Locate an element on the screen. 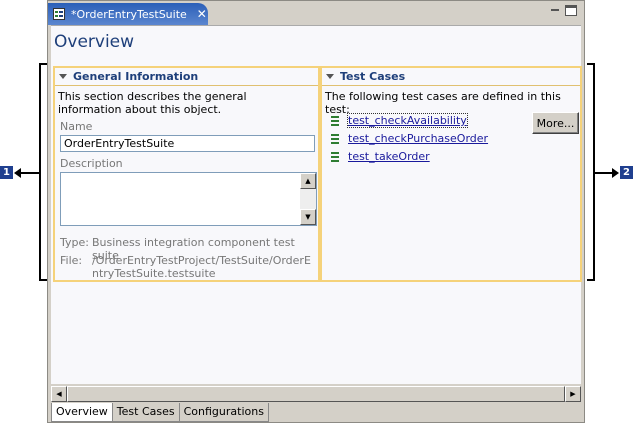  tab-test-cases: Test Cases is located at coordinates (145, 412).